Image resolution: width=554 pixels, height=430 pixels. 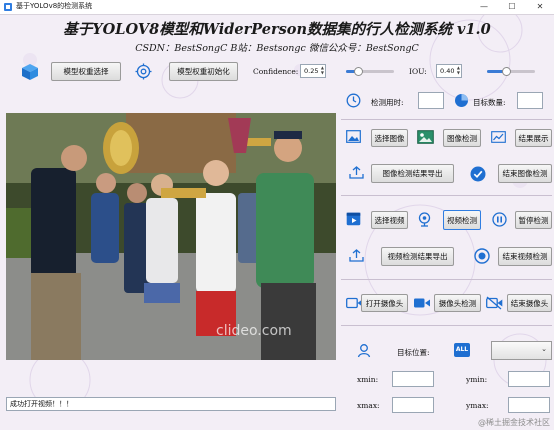 What do you see at coordinates (387, 102) in the screenshot?
I see `time-label: 检测用时:` at bounding box center [387, 102].